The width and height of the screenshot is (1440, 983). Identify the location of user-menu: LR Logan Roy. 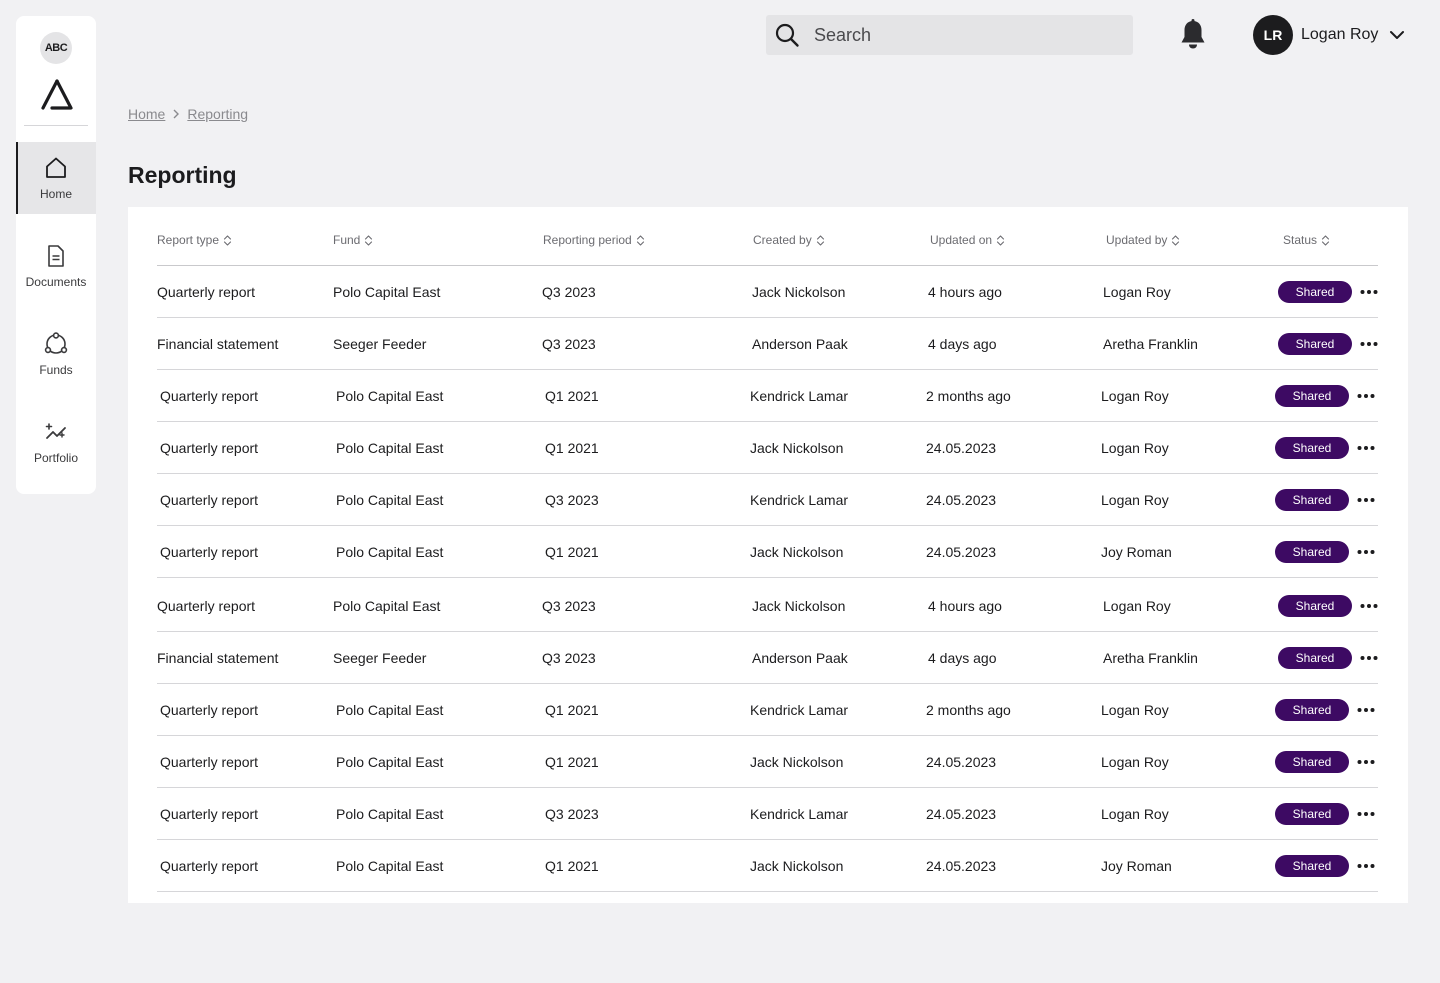
(1329, 35).